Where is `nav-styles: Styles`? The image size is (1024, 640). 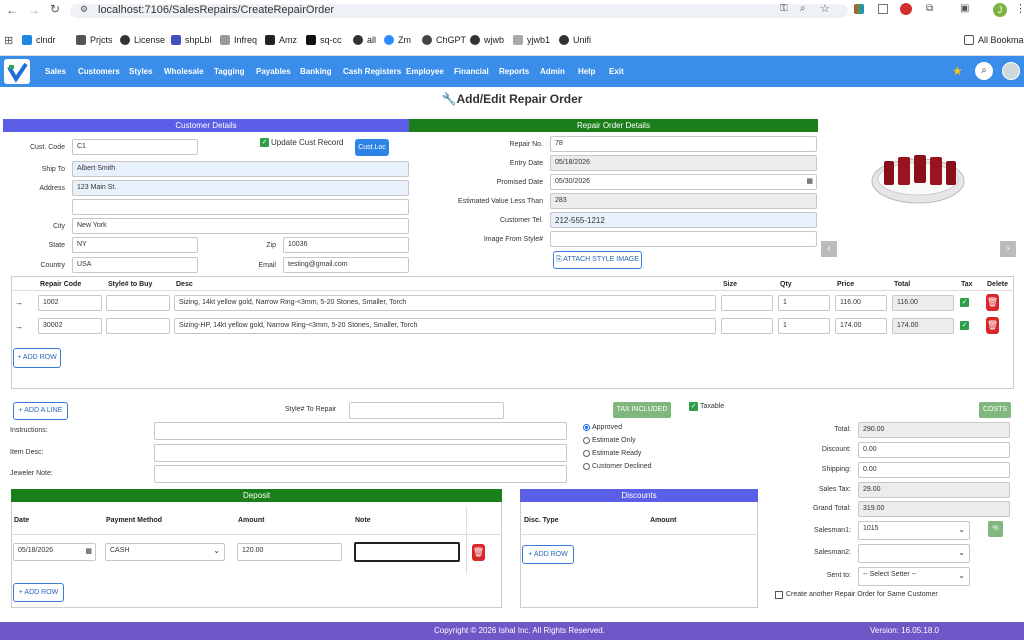
nav-styles: Styles is located at coordinates (141, 71).